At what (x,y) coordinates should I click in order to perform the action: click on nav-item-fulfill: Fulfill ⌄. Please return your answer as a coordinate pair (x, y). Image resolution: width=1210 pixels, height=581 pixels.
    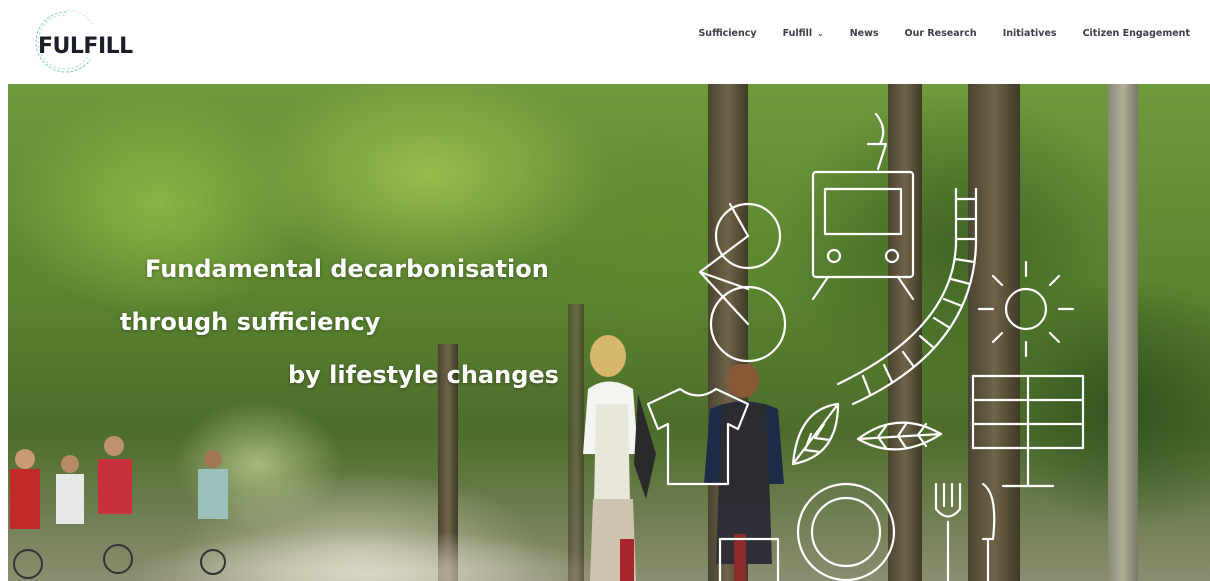
    Looking at the image, I should click on (803, 34).